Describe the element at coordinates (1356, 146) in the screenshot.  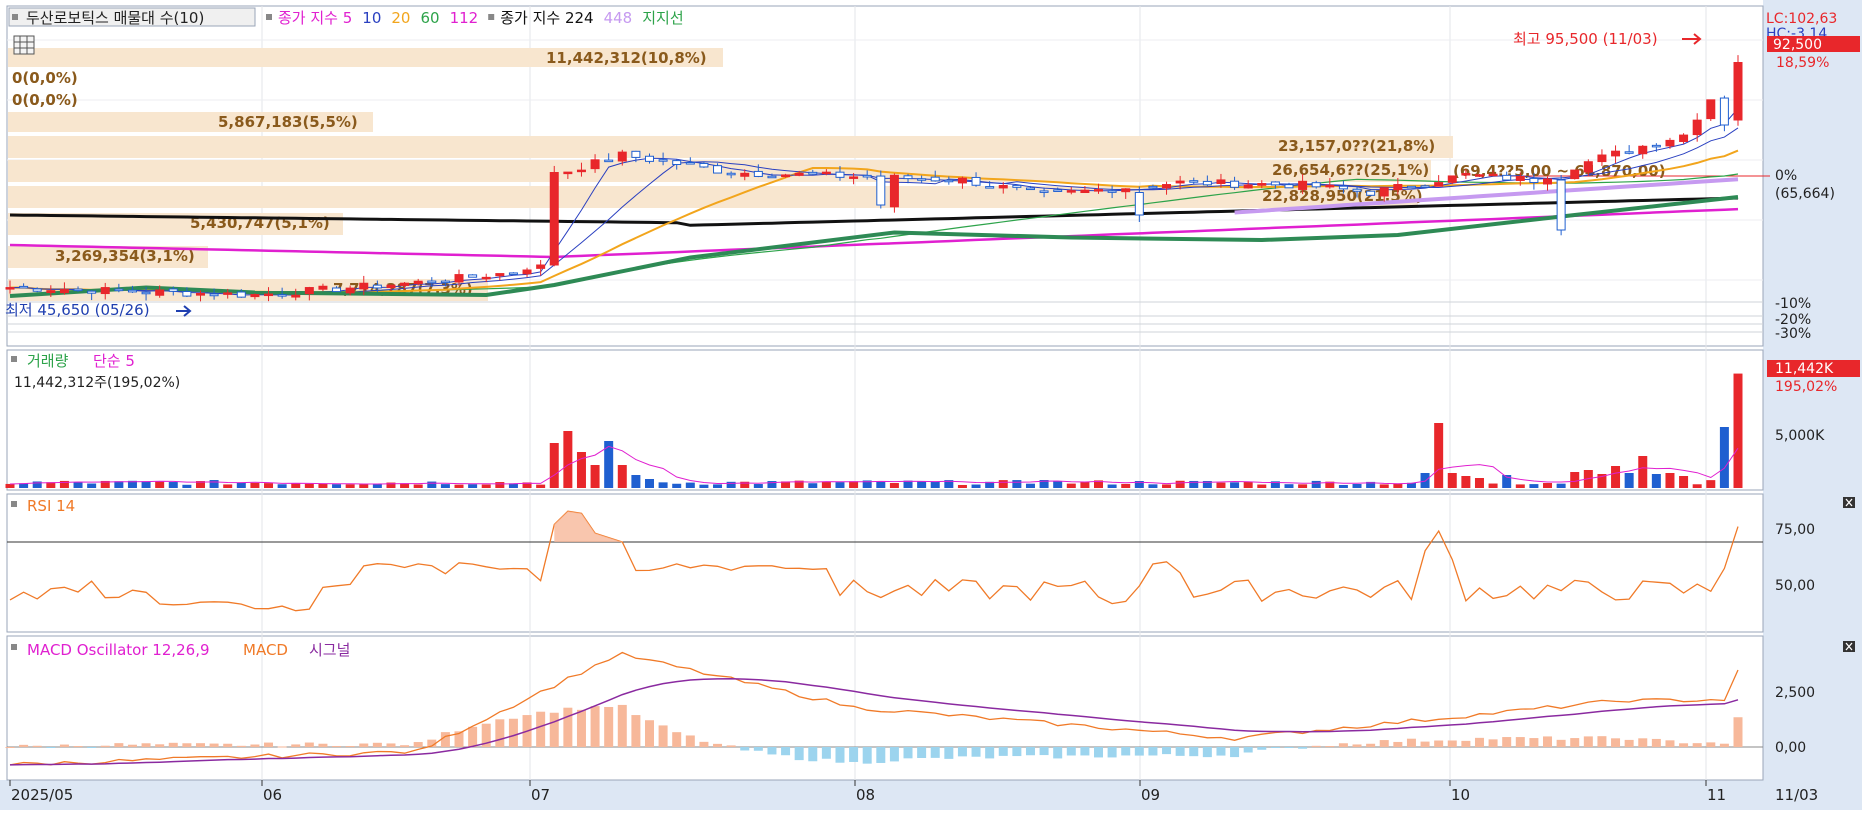
I see `volume-profile-label: 23,157,0??(21,8%)` at that location.